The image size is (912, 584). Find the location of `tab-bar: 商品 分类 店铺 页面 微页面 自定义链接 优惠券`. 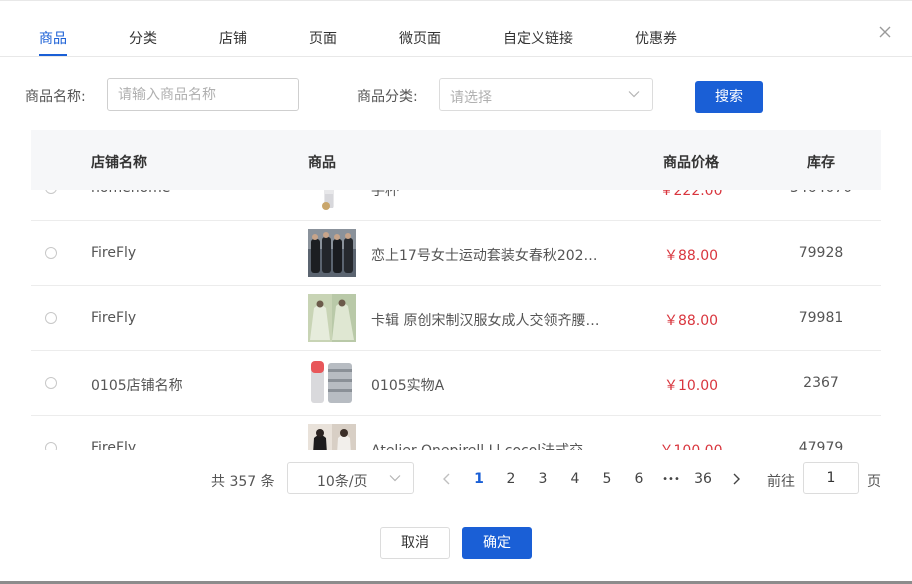

tab-bar: 商品 分类 店铺 页面 微页面 自定义链接 优惠券 is located at coordinates (456, 29).